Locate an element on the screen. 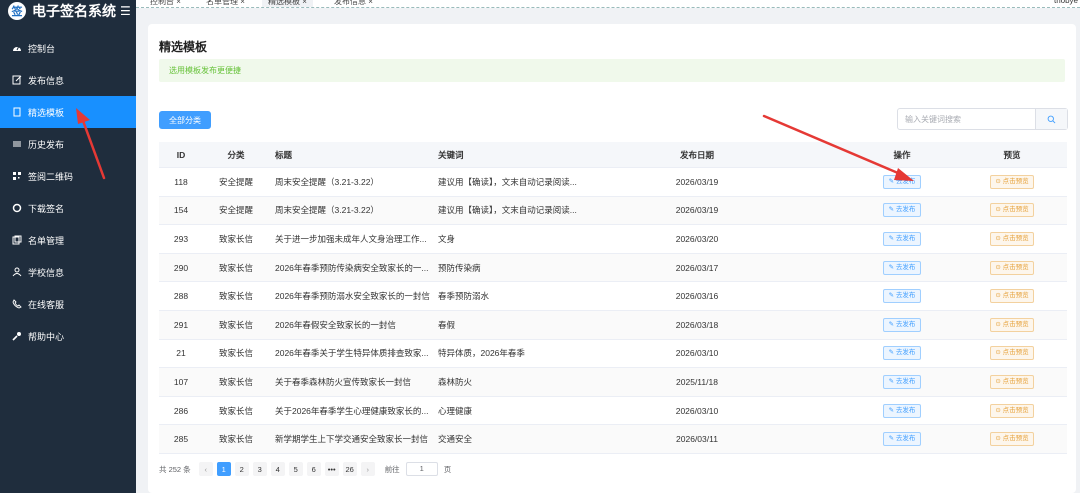 This screenshot has width=1080, height=493. sidebar-item-dashboard: 控制台 is located at coordinates (68, 48).